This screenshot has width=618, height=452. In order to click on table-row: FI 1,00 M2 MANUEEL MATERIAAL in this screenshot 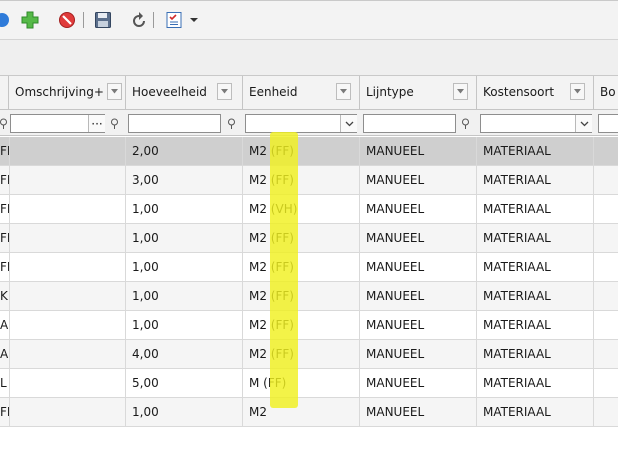, I will do `click(309, 412)`.